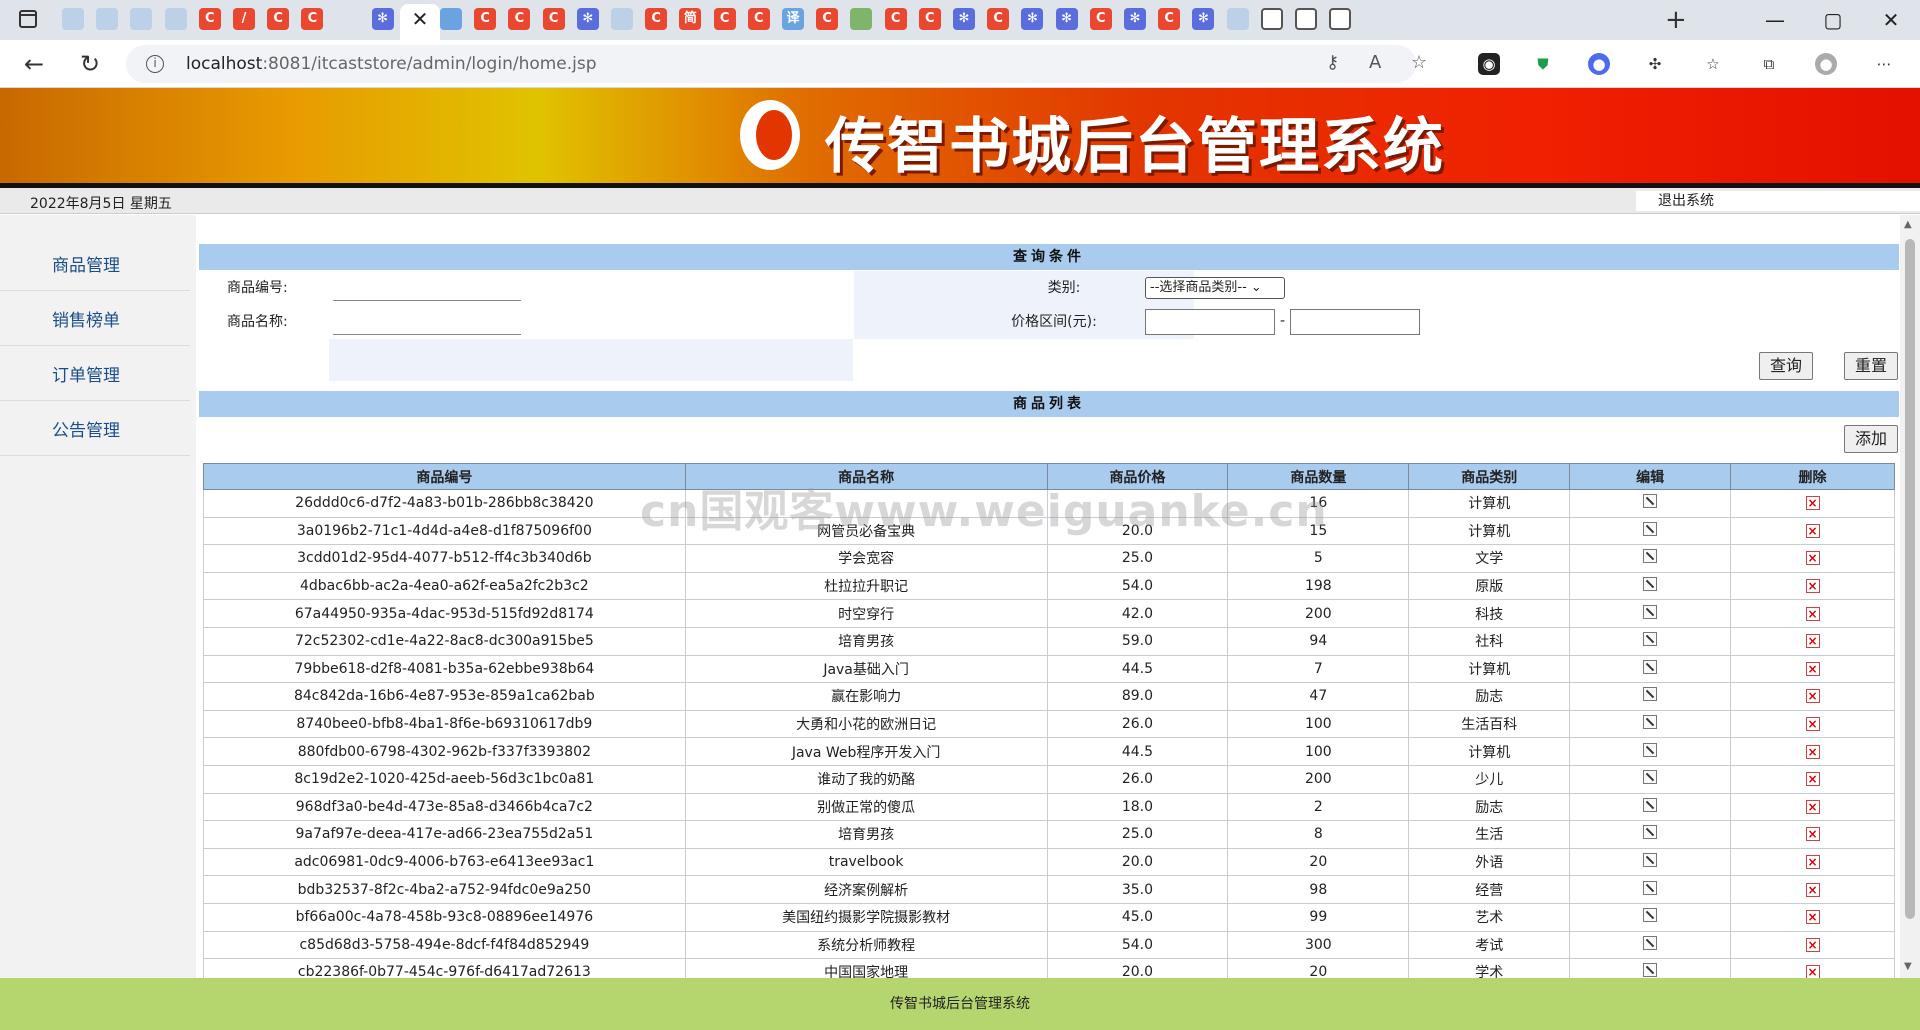  Describe the element at coordinates (1419, 62) in the screenshot. I see `favorite-star-icon: ☆` at that location.